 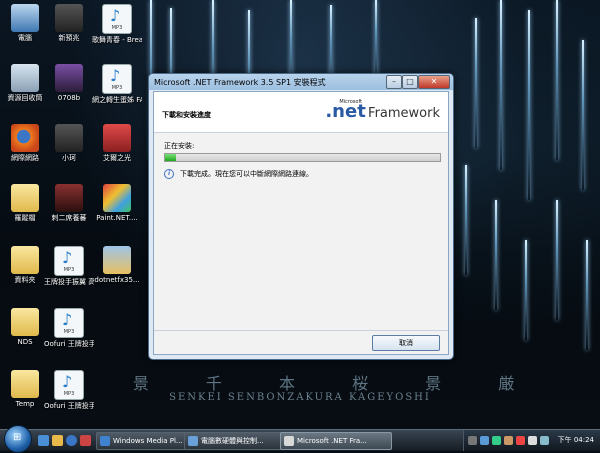 I want to click on ie-icon, so click(x=71, y=440).